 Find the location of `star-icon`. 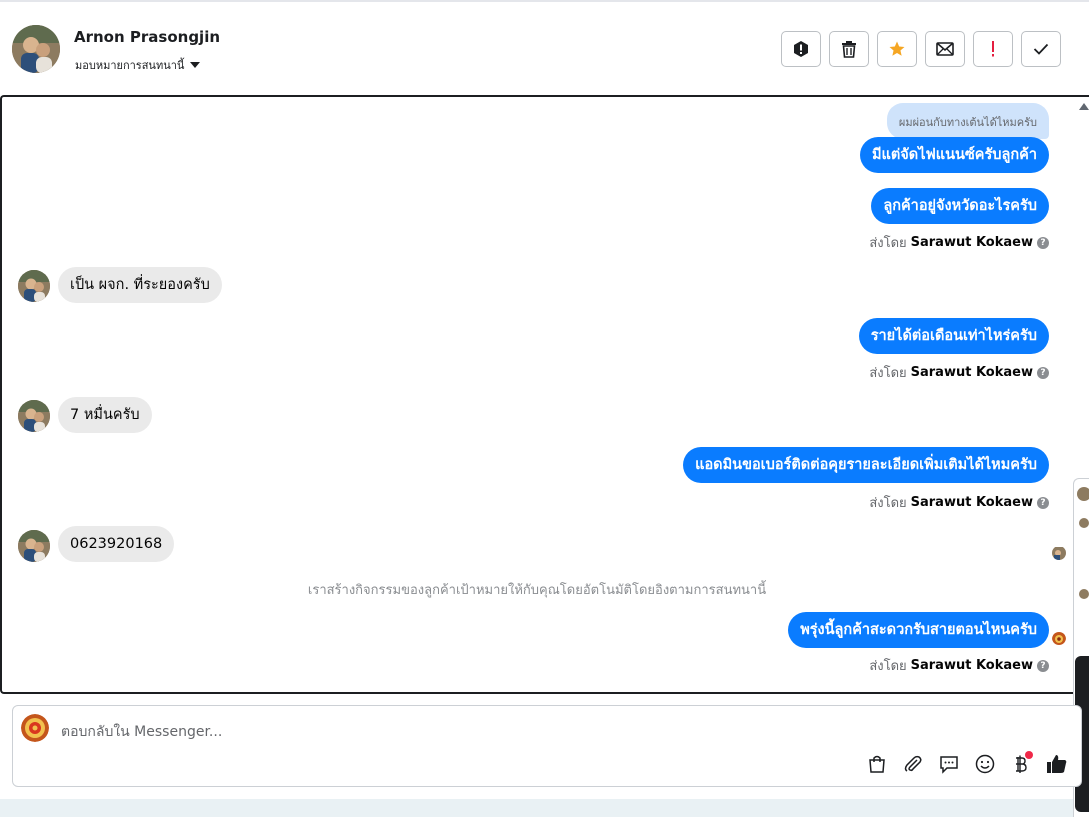

star-icon is located at coordinates (897, 48).